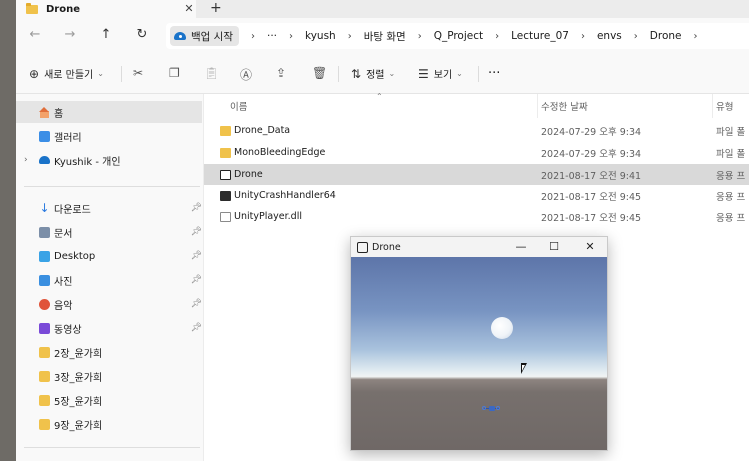 The height and width of the screenshot is (461, 749). What do you see at coordinates (479, 247) in the screenshot?
I see `game-window-titlebar: Drone — ☐ ✕` at bounding box center [479, 247].